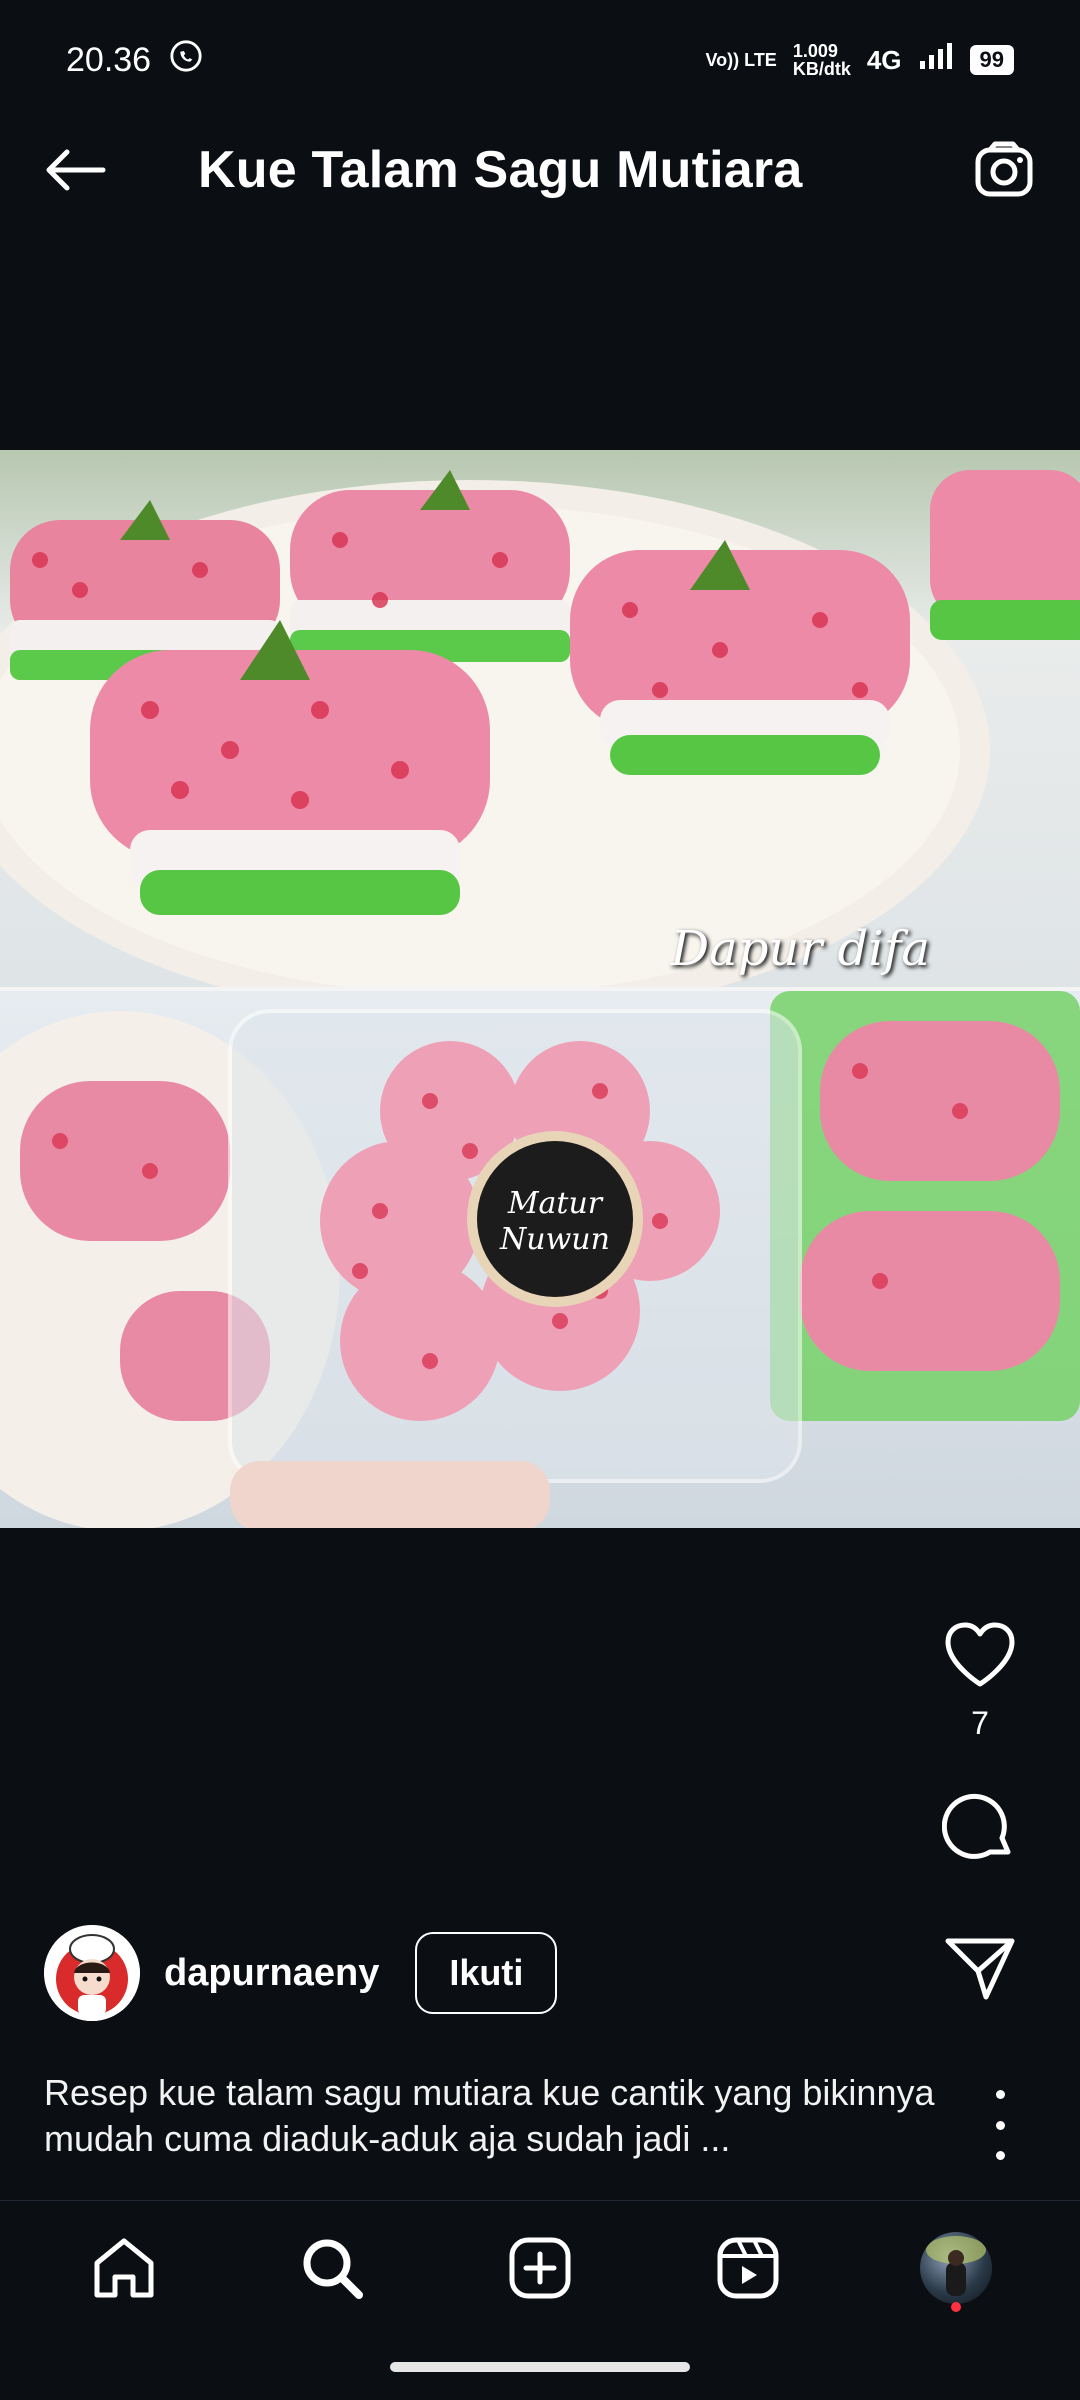 The image size is (1080, 2400). I want to click on comment-button, so click(979, 1830).